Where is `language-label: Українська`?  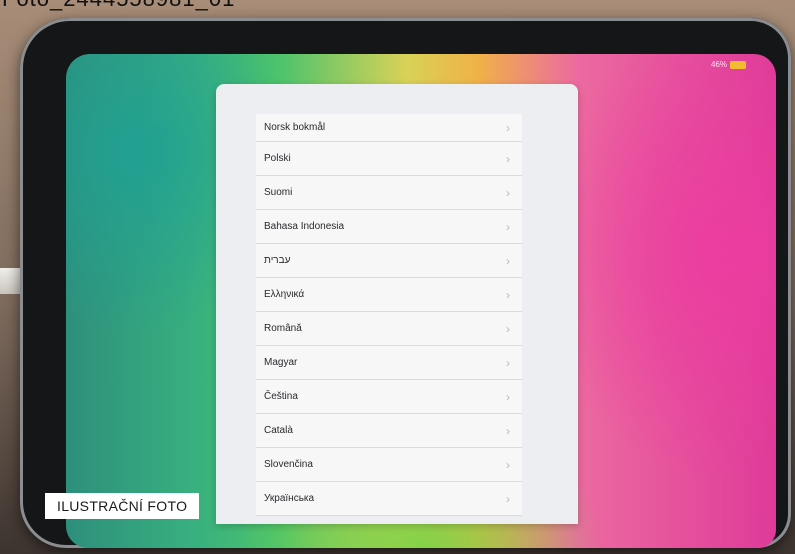 language-label: Українська is located at coordinates (289, 498).